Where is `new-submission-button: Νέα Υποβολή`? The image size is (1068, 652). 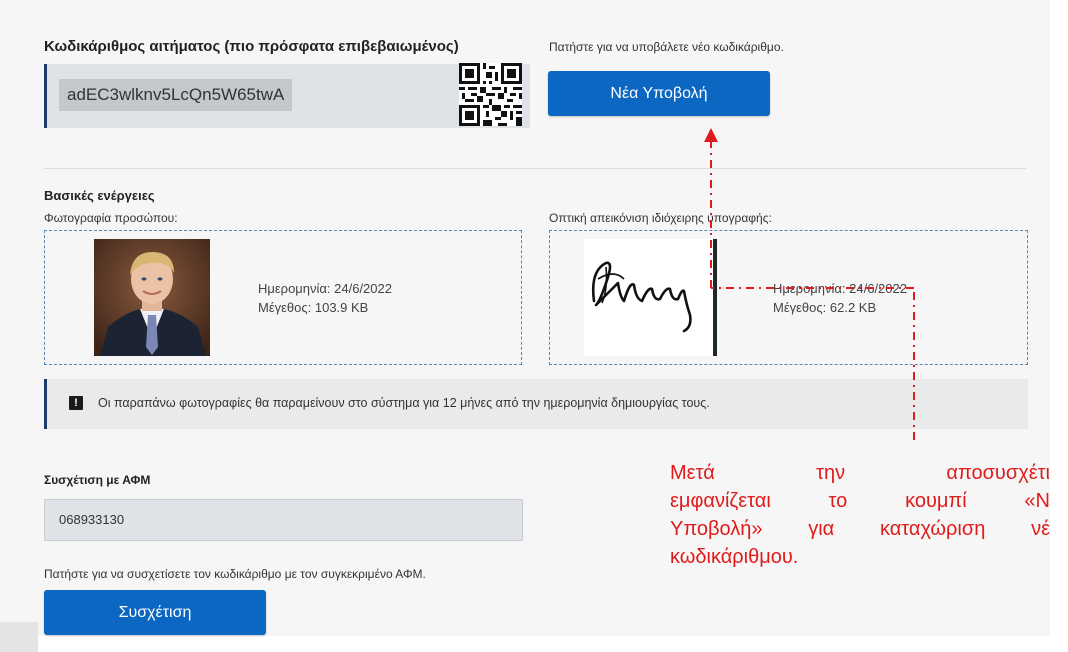
new-submission-button: Νέα Υποβολή is located at coordinates (659, 93).